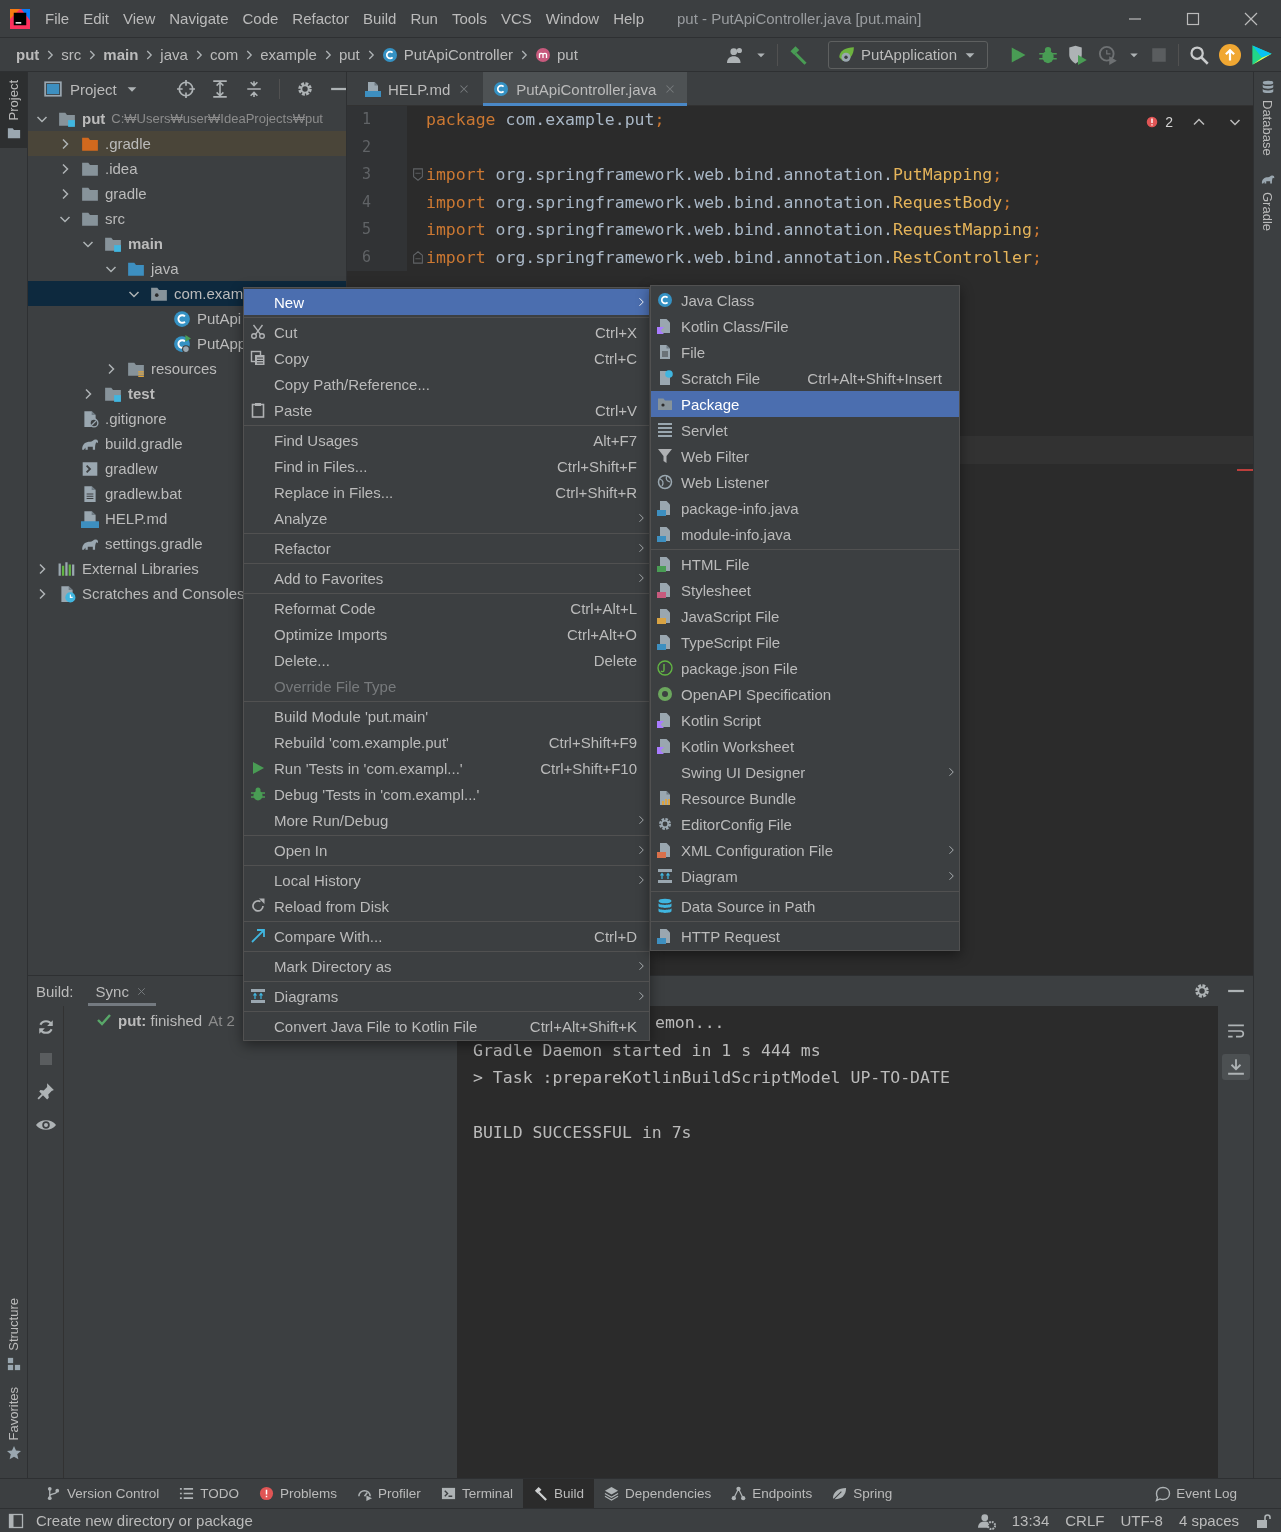  What do you see at coordinates (224, 54) in the screenshot?
I see `breadcrumb: com` at bounding box center [224, 54].